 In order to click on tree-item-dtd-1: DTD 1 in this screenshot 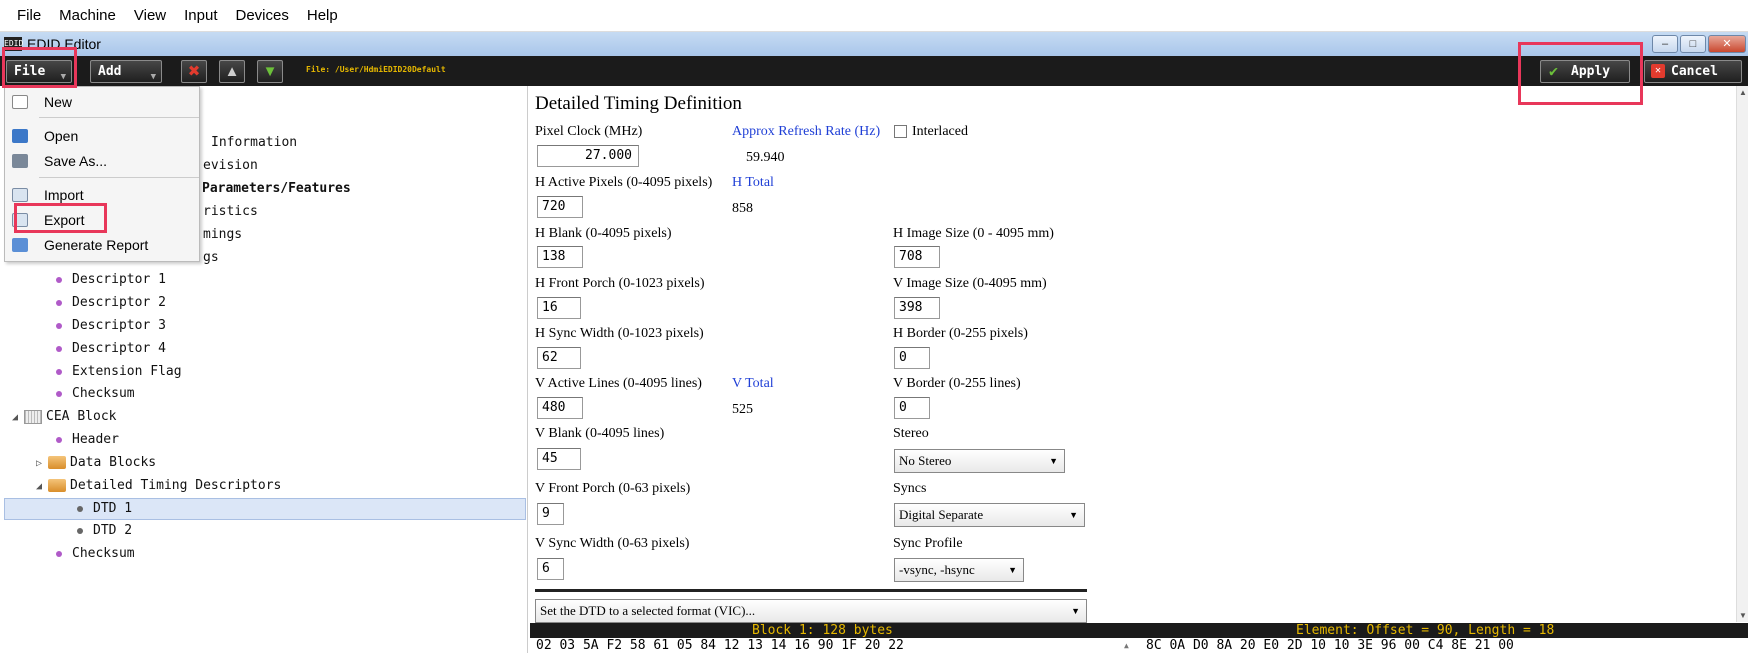, I will do `click(104, 509)`.